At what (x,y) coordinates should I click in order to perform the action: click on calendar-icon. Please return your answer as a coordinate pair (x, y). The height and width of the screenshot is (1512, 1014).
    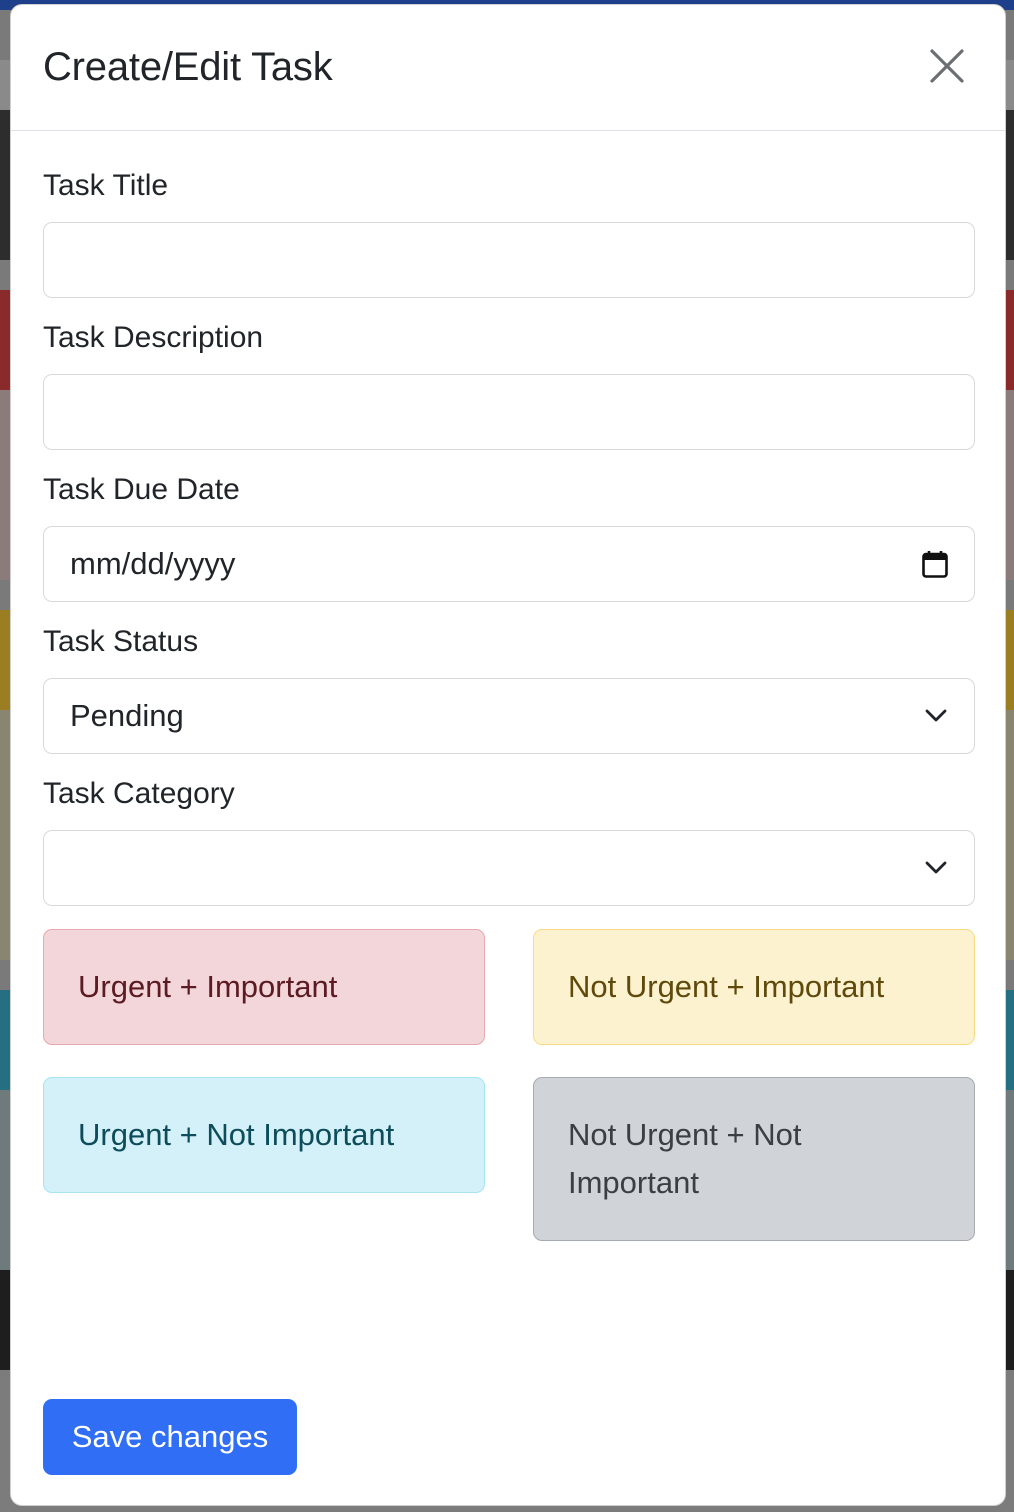
    Looking at the image, I should click on (935, 564).